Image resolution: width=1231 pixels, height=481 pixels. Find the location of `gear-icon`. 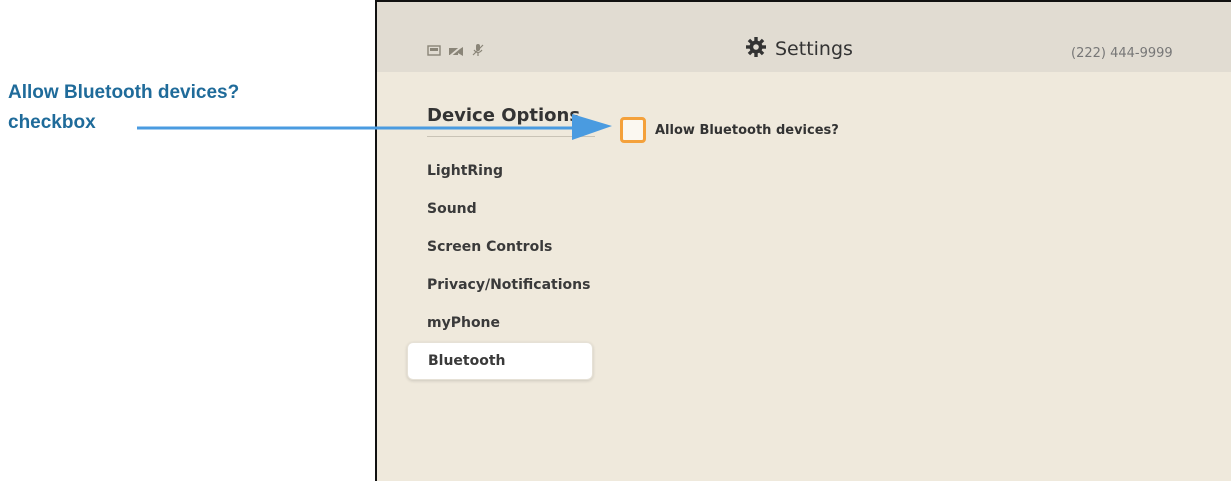

gear-icon is located at coordinates (756, 49).